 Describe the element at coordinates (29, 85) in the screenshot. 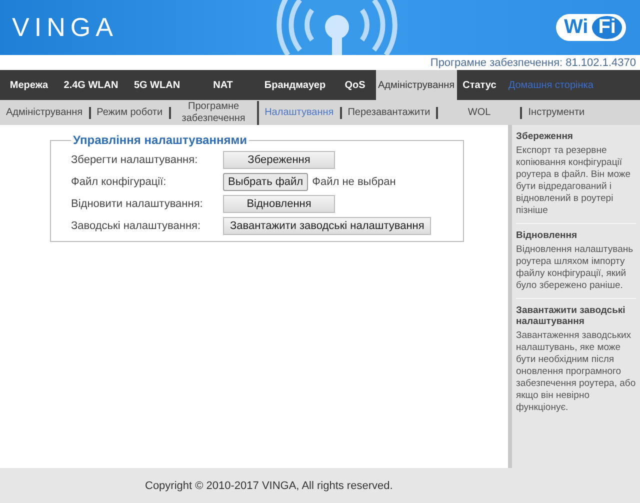

I see `nav-tab: Мережа` at that location.